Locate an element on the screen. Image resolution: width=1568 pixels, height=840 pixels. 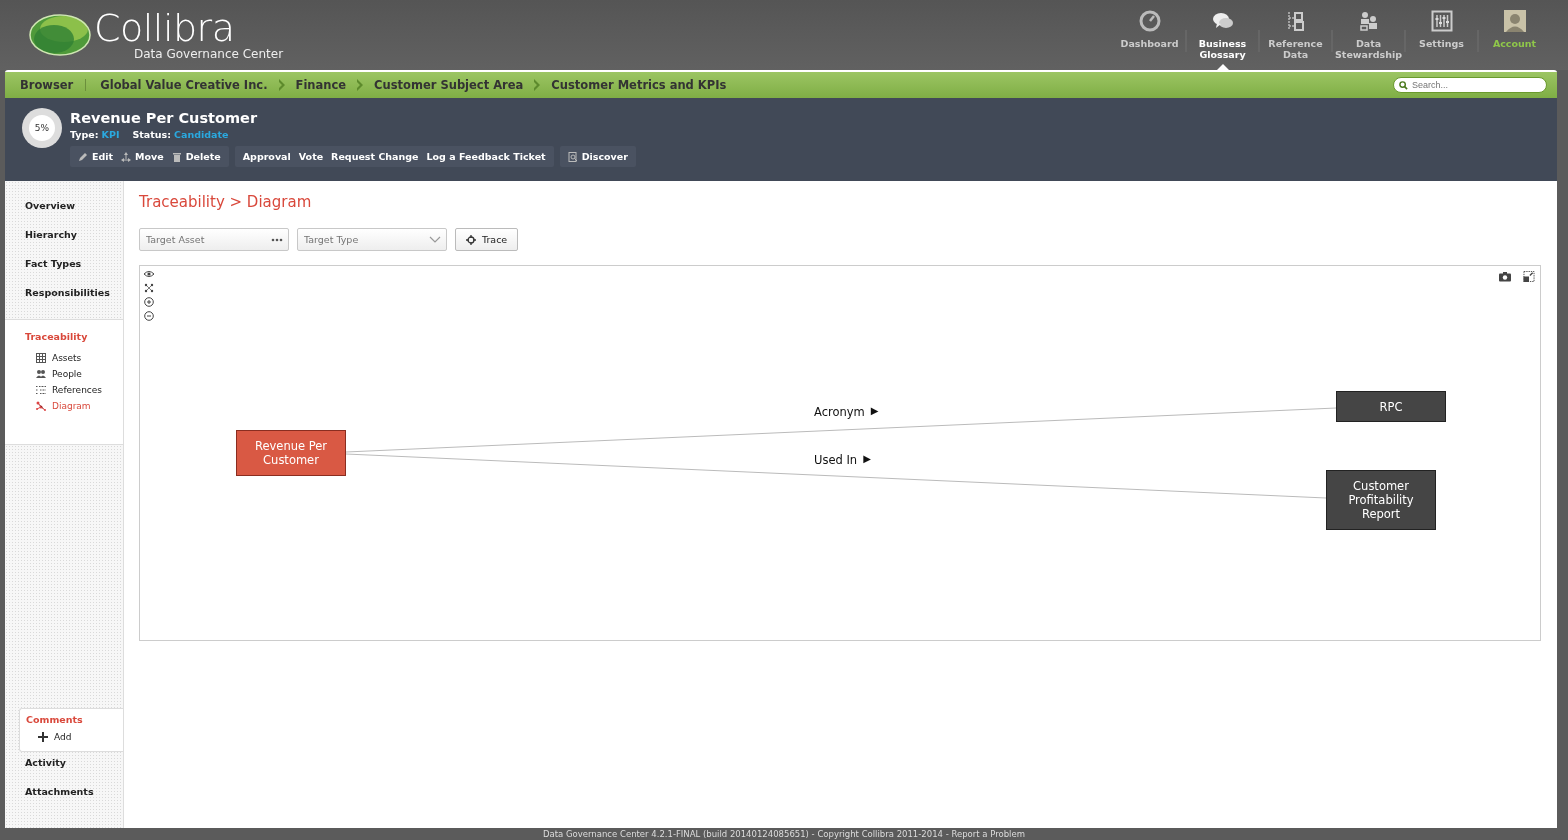
action-button: Edit is located at coordinates (96, 156).